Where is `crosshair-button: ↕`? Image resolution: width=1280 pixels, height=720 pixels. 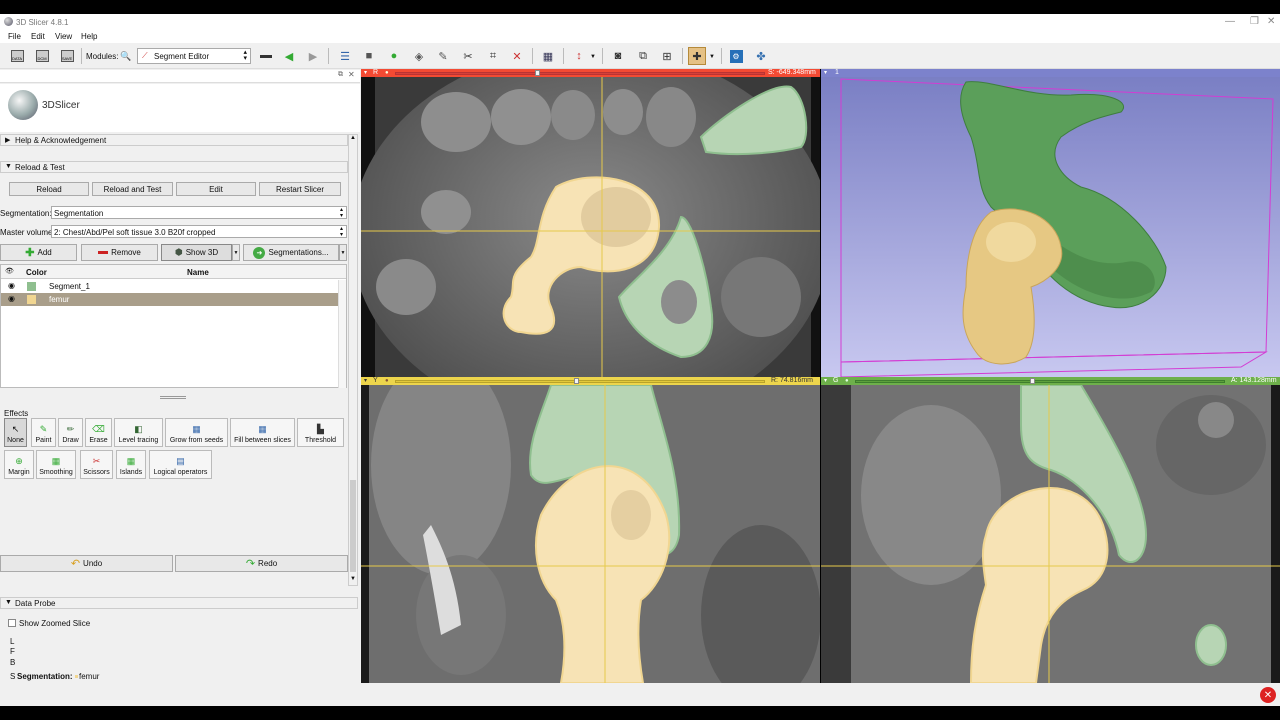 crosshair-button: ↕ is located at coordinates (579, 56).